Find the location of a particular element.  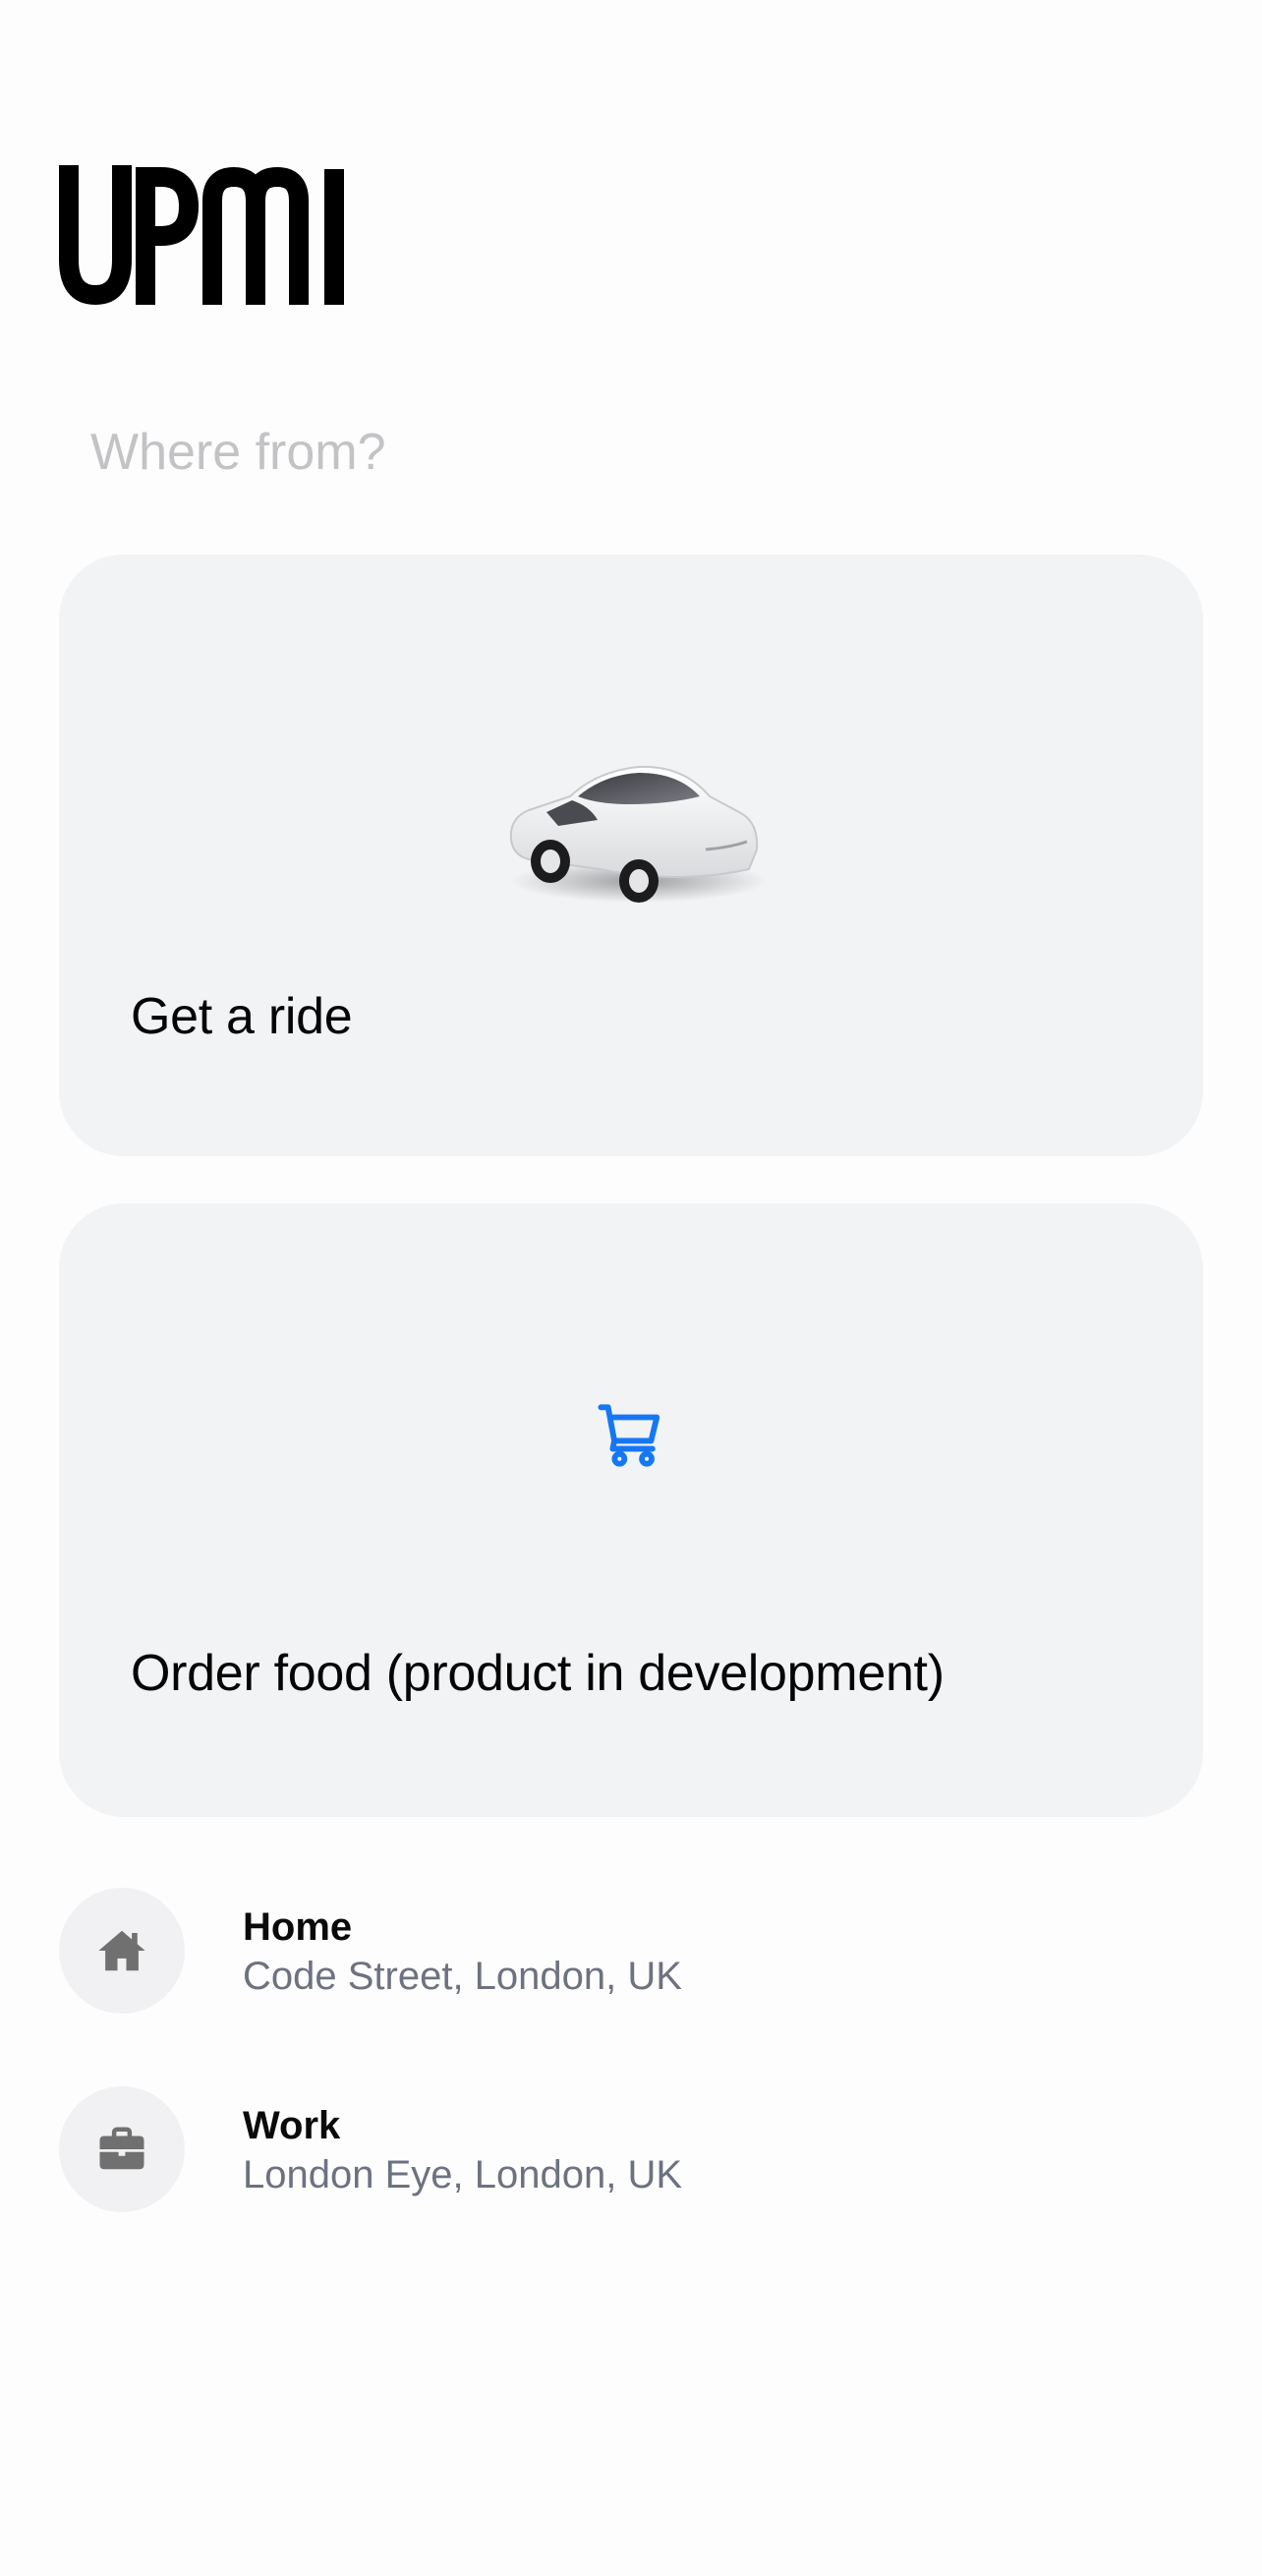

place-name: Home is located at coordinates (298, 1927).